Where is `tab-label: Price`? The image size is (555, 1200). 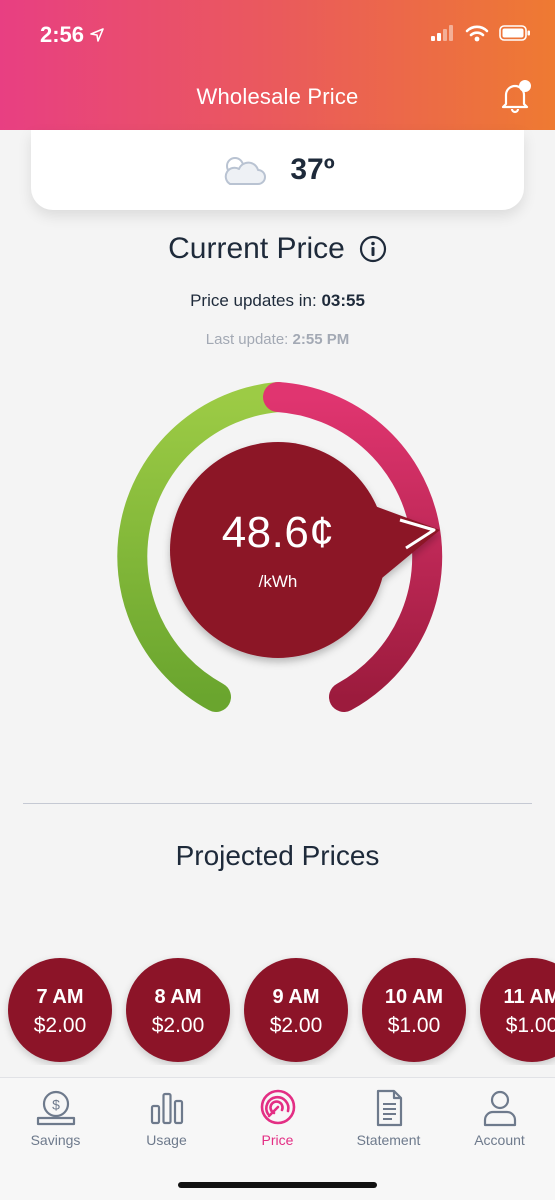 tab-label: Price is located at coordinates (277, 1140).